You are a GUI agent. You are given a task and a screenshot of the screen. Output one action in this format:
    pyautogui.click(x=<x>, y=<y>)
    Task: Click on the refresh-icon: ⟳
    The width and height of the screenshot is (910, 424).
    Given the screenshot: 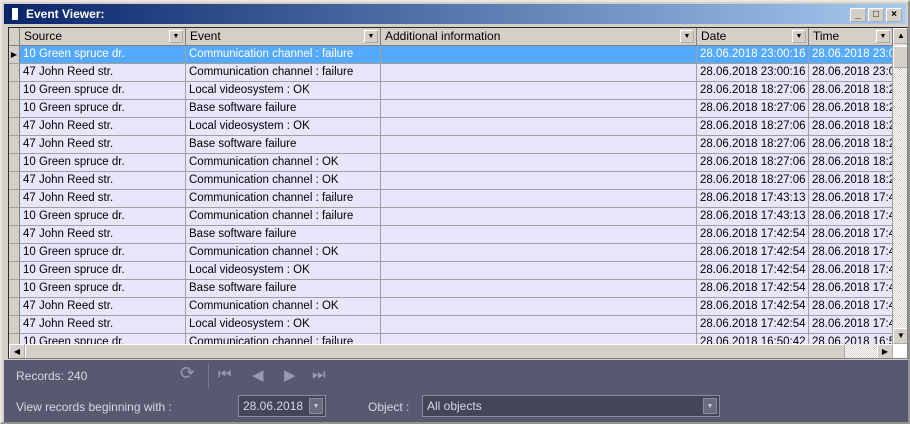 What is the action you would take?
    pyautogui.click(x=187, y=373)
    